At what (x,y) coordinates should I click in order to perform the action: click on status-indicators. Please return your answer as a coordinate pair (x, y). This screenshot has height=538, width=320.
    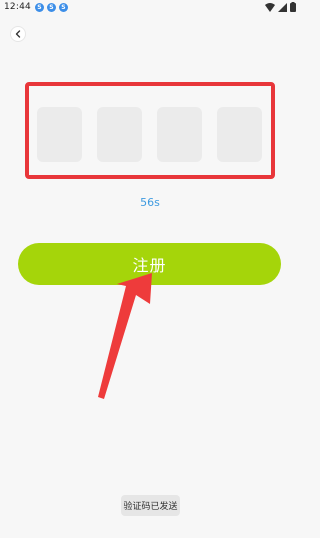
    Looking at the image, I should click on (280, 7).